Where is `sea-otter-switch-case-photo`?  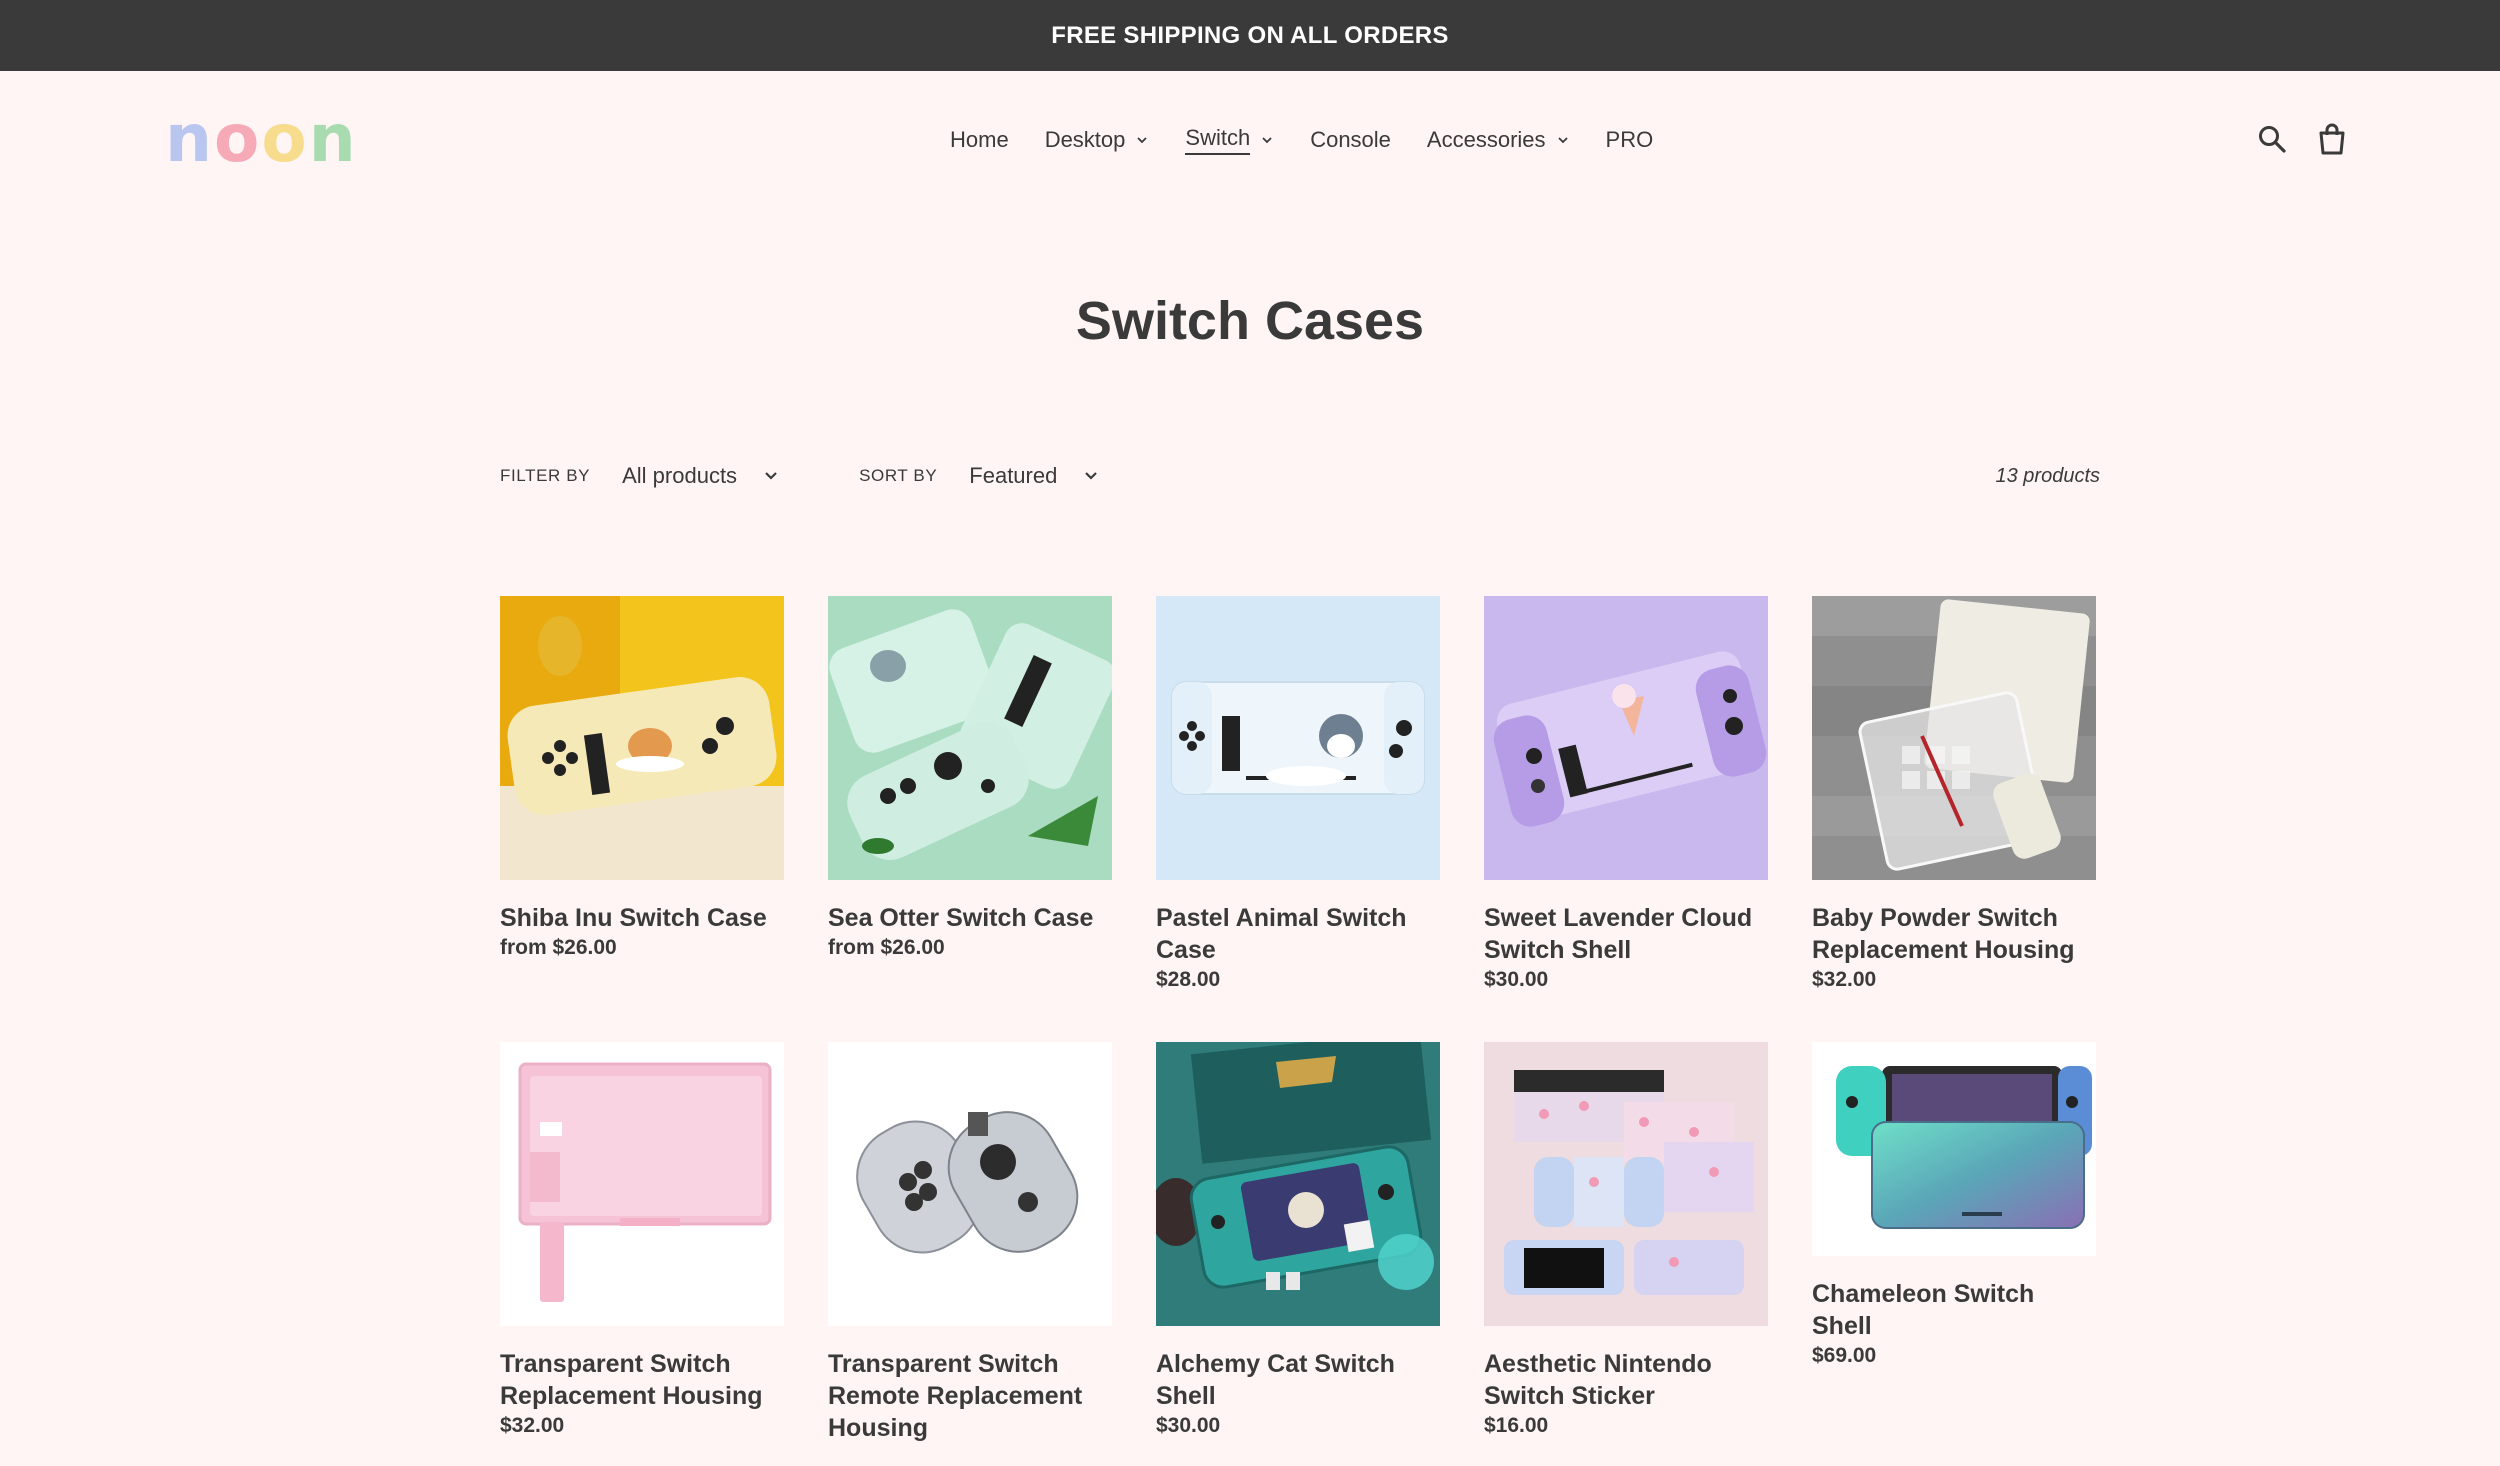
sea-otter-switch-case-photo is located at coordinates (970, 738).